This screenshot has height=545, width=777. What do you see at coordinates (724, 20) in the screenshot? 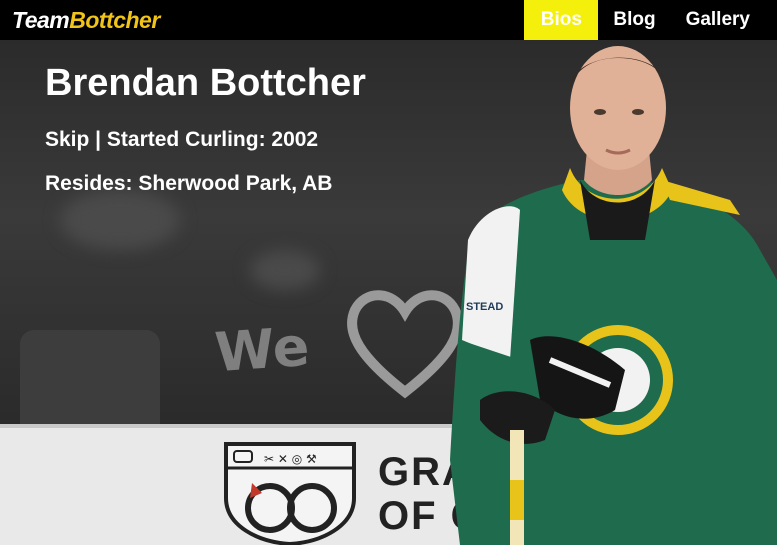
I see `nav-gallery: Gallery` at bounding box center [724, 20].